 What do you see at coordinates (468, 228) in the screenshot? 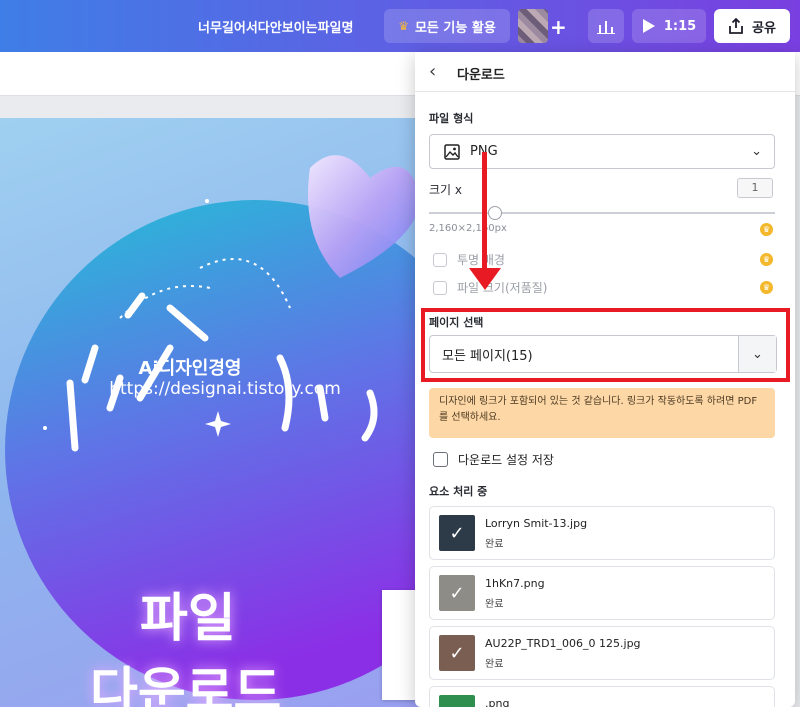
I see `dimensions-text: 2,160×2,160px` at bounding box center [468, 228].